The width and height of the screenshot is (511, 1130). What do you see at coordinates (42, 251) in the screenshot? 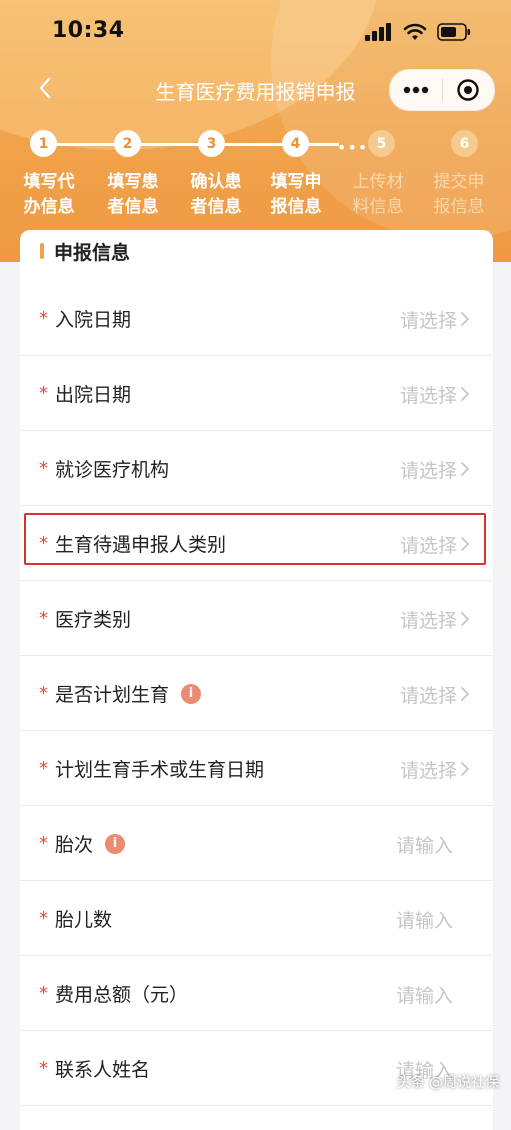
I see `section-accent-bar` at bounding box center [42, 251].